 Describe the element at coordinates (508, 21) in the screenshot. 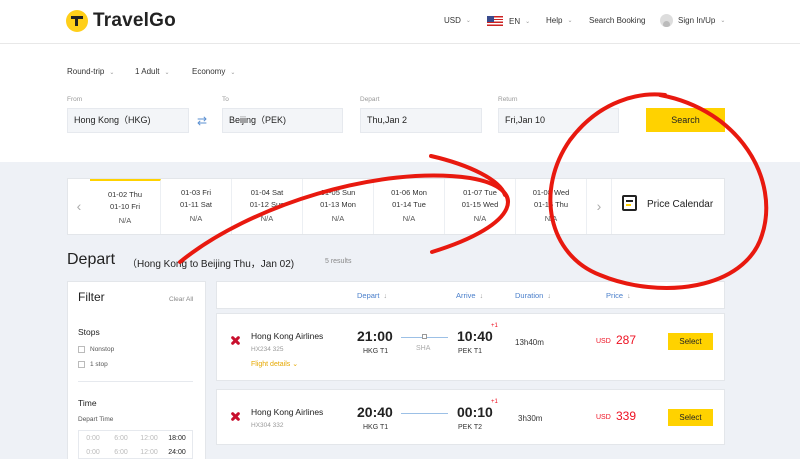

I see `language-selector: EN ⌄` at that location.